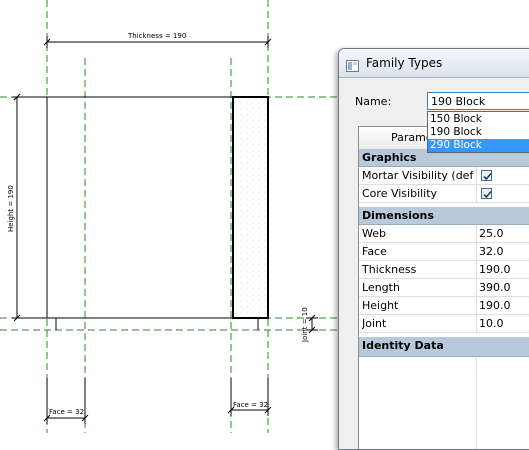 This screenshot has width=529, height=450. What do you see at coordinates (305, 325) in the screenshot?
I see `joint-dimension-label: Joint = 10` at bounding box center [305, 325].